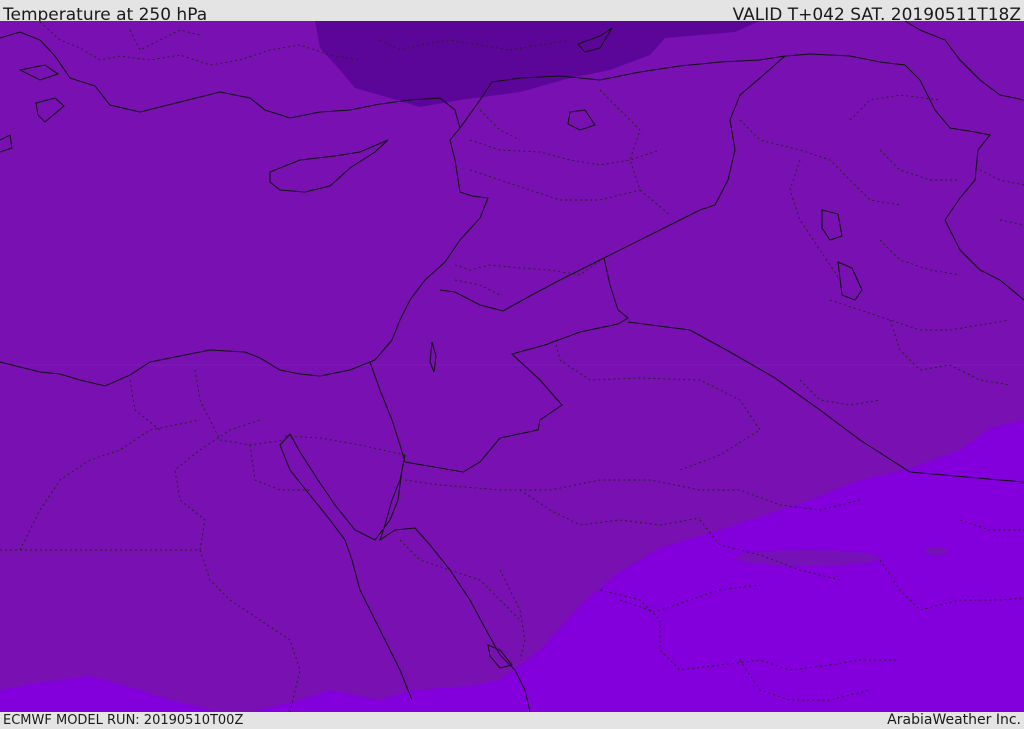  Describe the element at coordinates (936, 551) in the screenshot. I see `intermediate-temperature-patch-small` at that location.